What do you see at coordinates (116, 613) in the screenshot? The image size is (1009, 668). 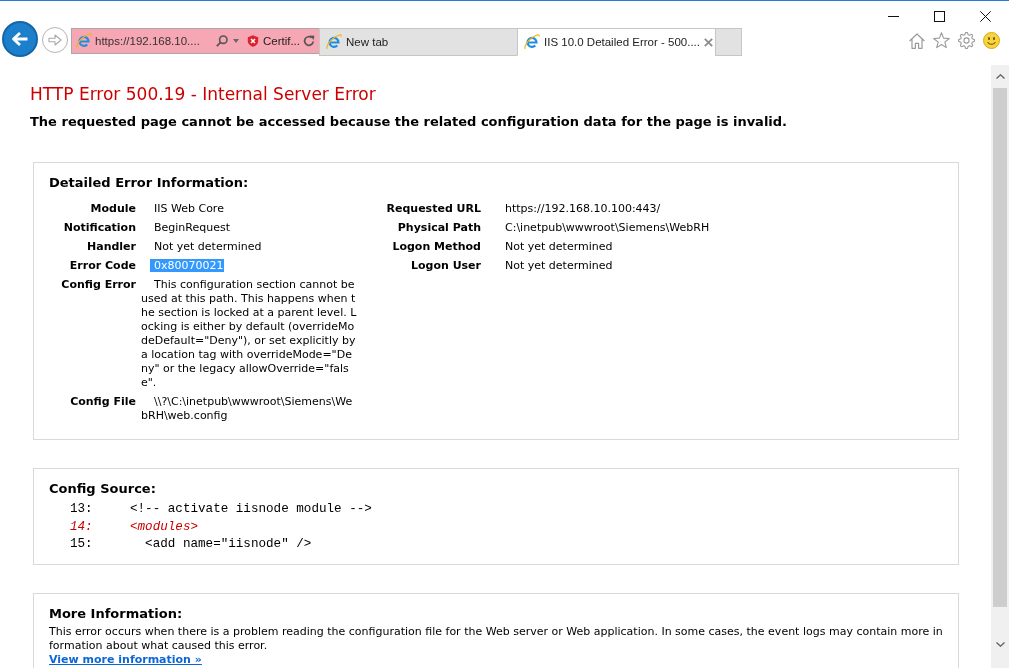 I see `section-heading: More Information:` at bounding box center [116, 613].